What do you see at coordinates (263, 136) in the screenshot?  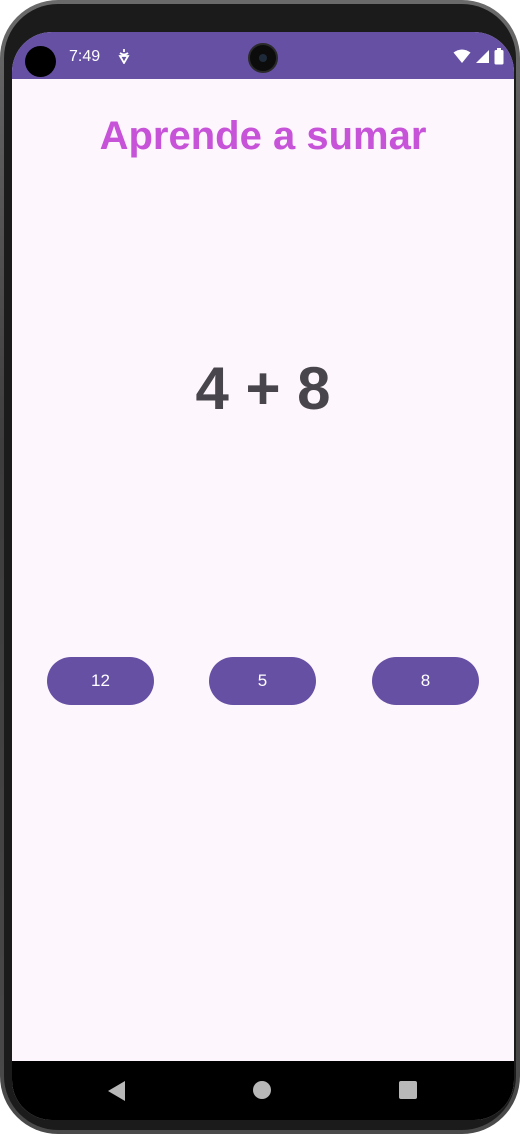 I see `page-title: Aprende a sumar` at bounding box center [263, 136].